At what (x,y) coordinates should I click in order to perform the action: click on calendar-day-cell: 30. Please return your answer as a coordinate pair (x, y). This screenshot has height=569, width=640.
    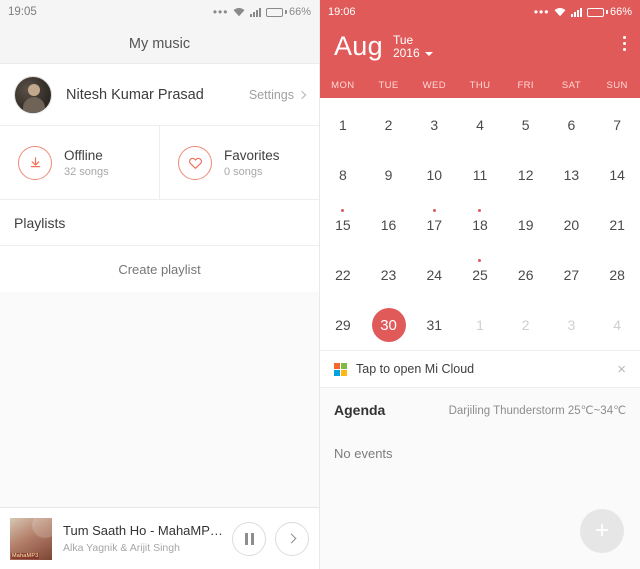
    Looking at the image, I should click on (389, 325).